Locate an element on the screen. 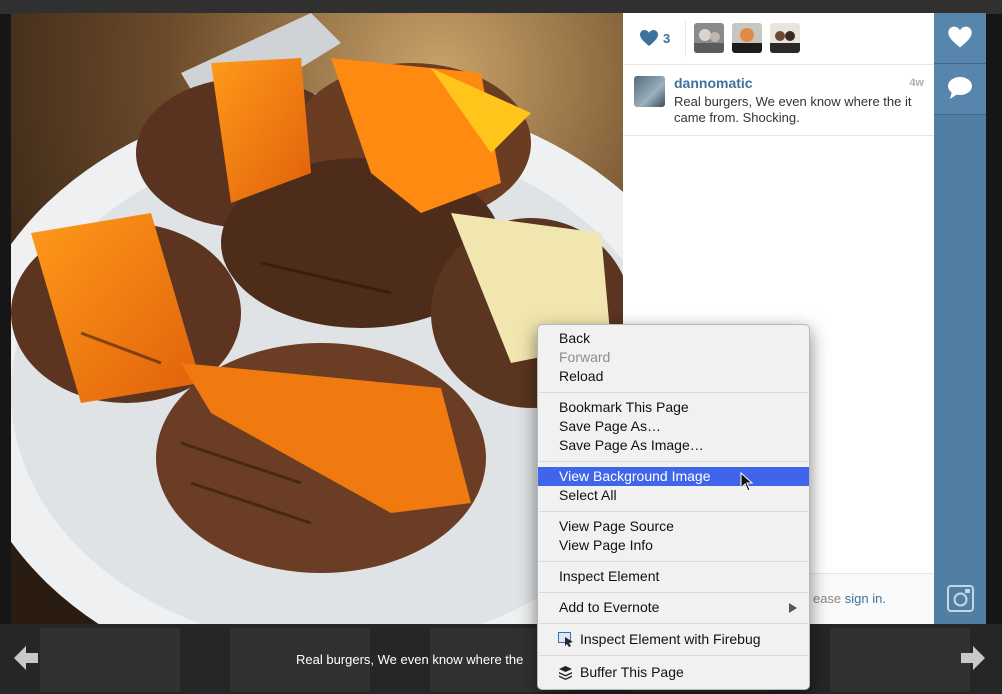 This screenshot has width=1002, height=694. likes-row: 3 is located at coordinates (778, 39).